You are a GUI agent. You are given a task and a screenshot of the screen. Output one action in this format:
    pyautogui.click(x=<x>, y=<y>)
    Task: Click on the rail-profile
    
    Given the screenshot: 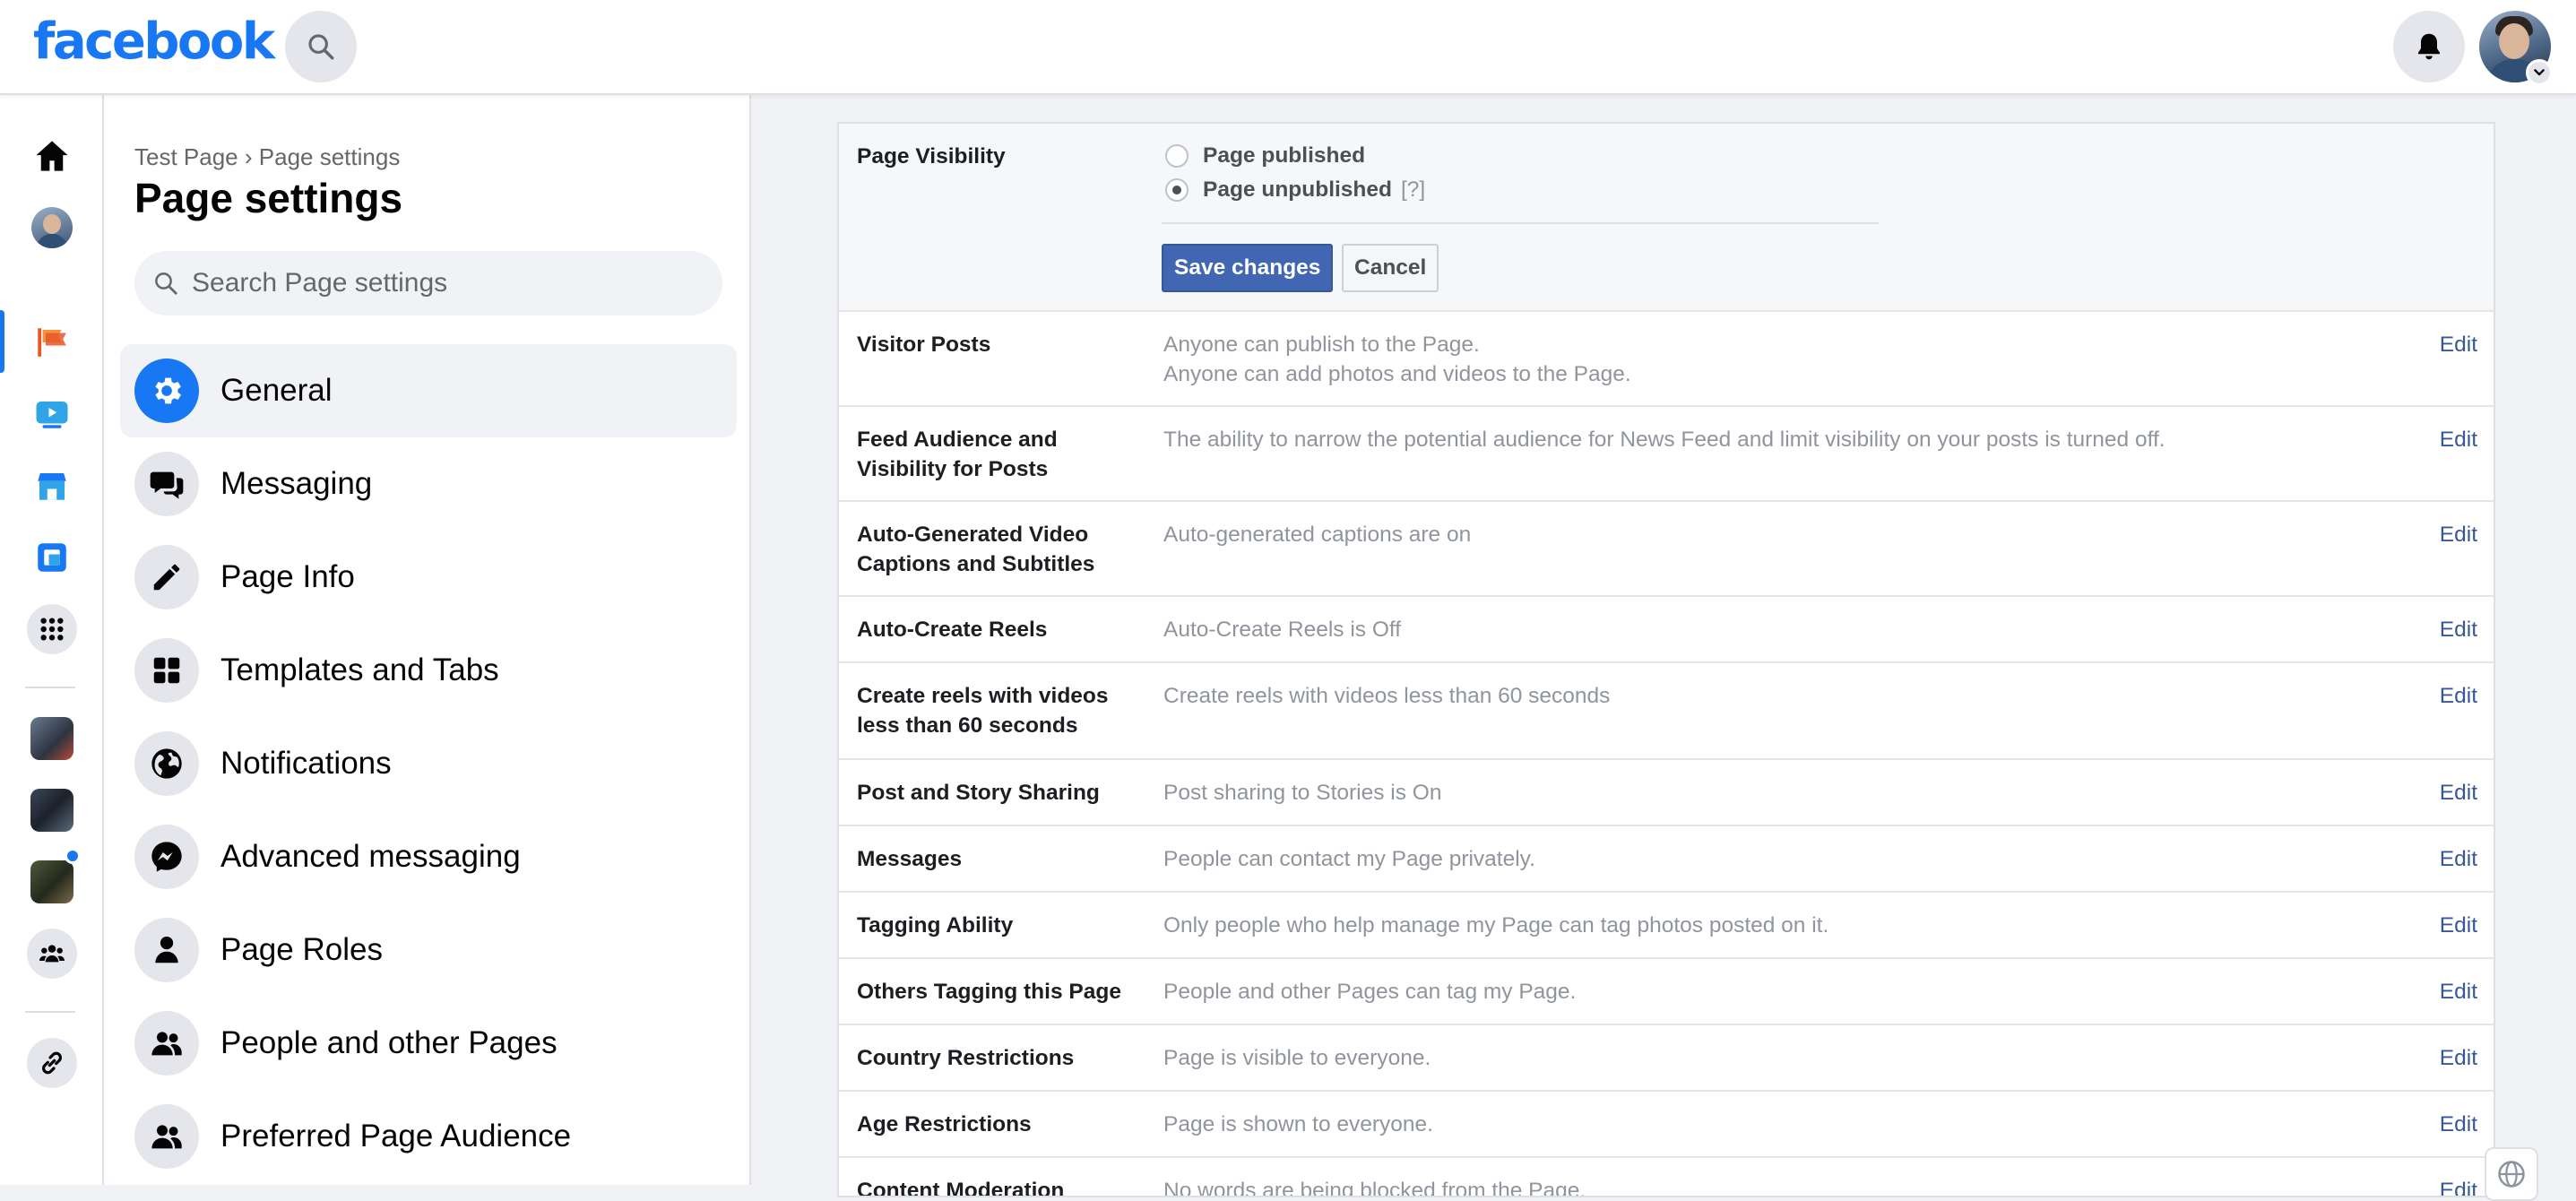 What is the action you would take?
    pyautogui.click(x=52, y=228)
    